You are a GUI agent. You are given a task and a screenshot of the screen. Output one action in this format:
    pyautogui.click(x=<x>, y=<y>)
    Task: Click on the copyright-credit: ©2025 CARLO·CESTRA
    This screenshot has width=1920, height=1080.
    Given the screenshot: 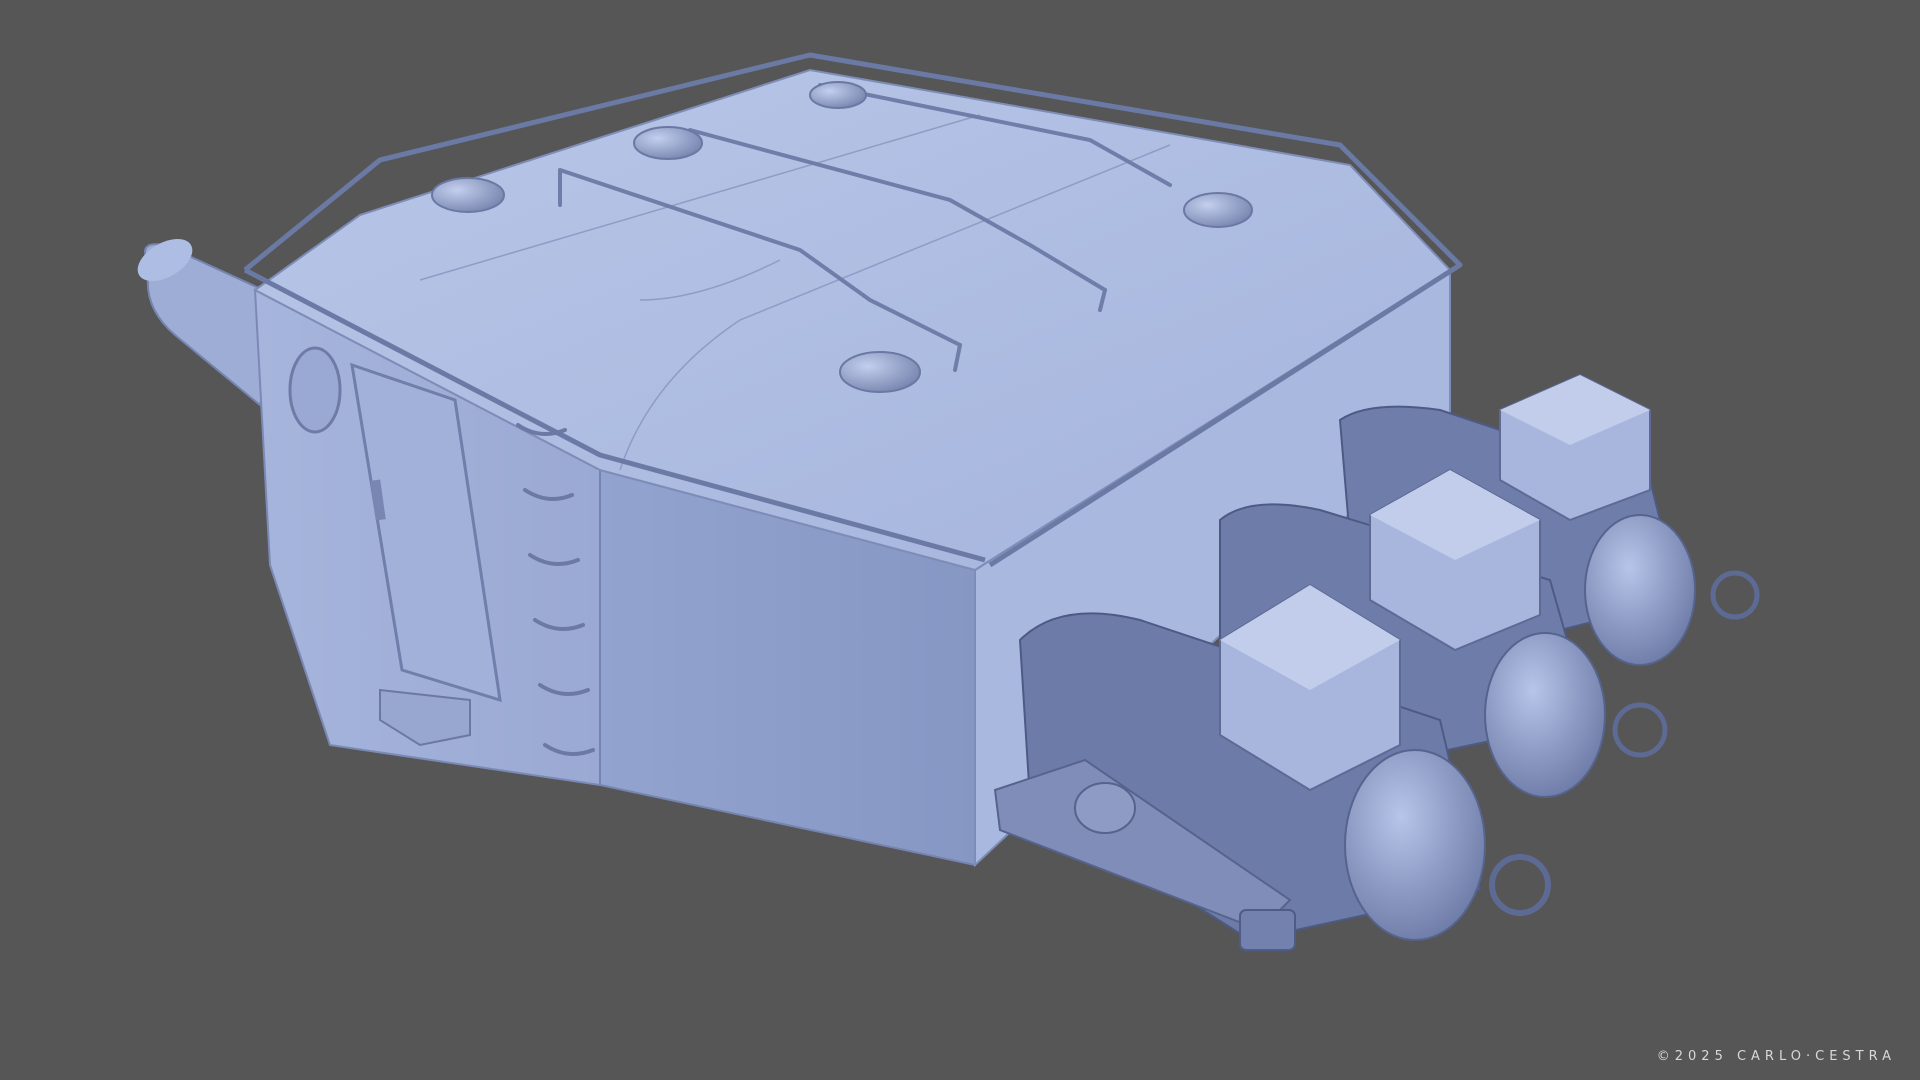 What is the action you would take?
    pyautogui.click(x=1776, y=1056)
    